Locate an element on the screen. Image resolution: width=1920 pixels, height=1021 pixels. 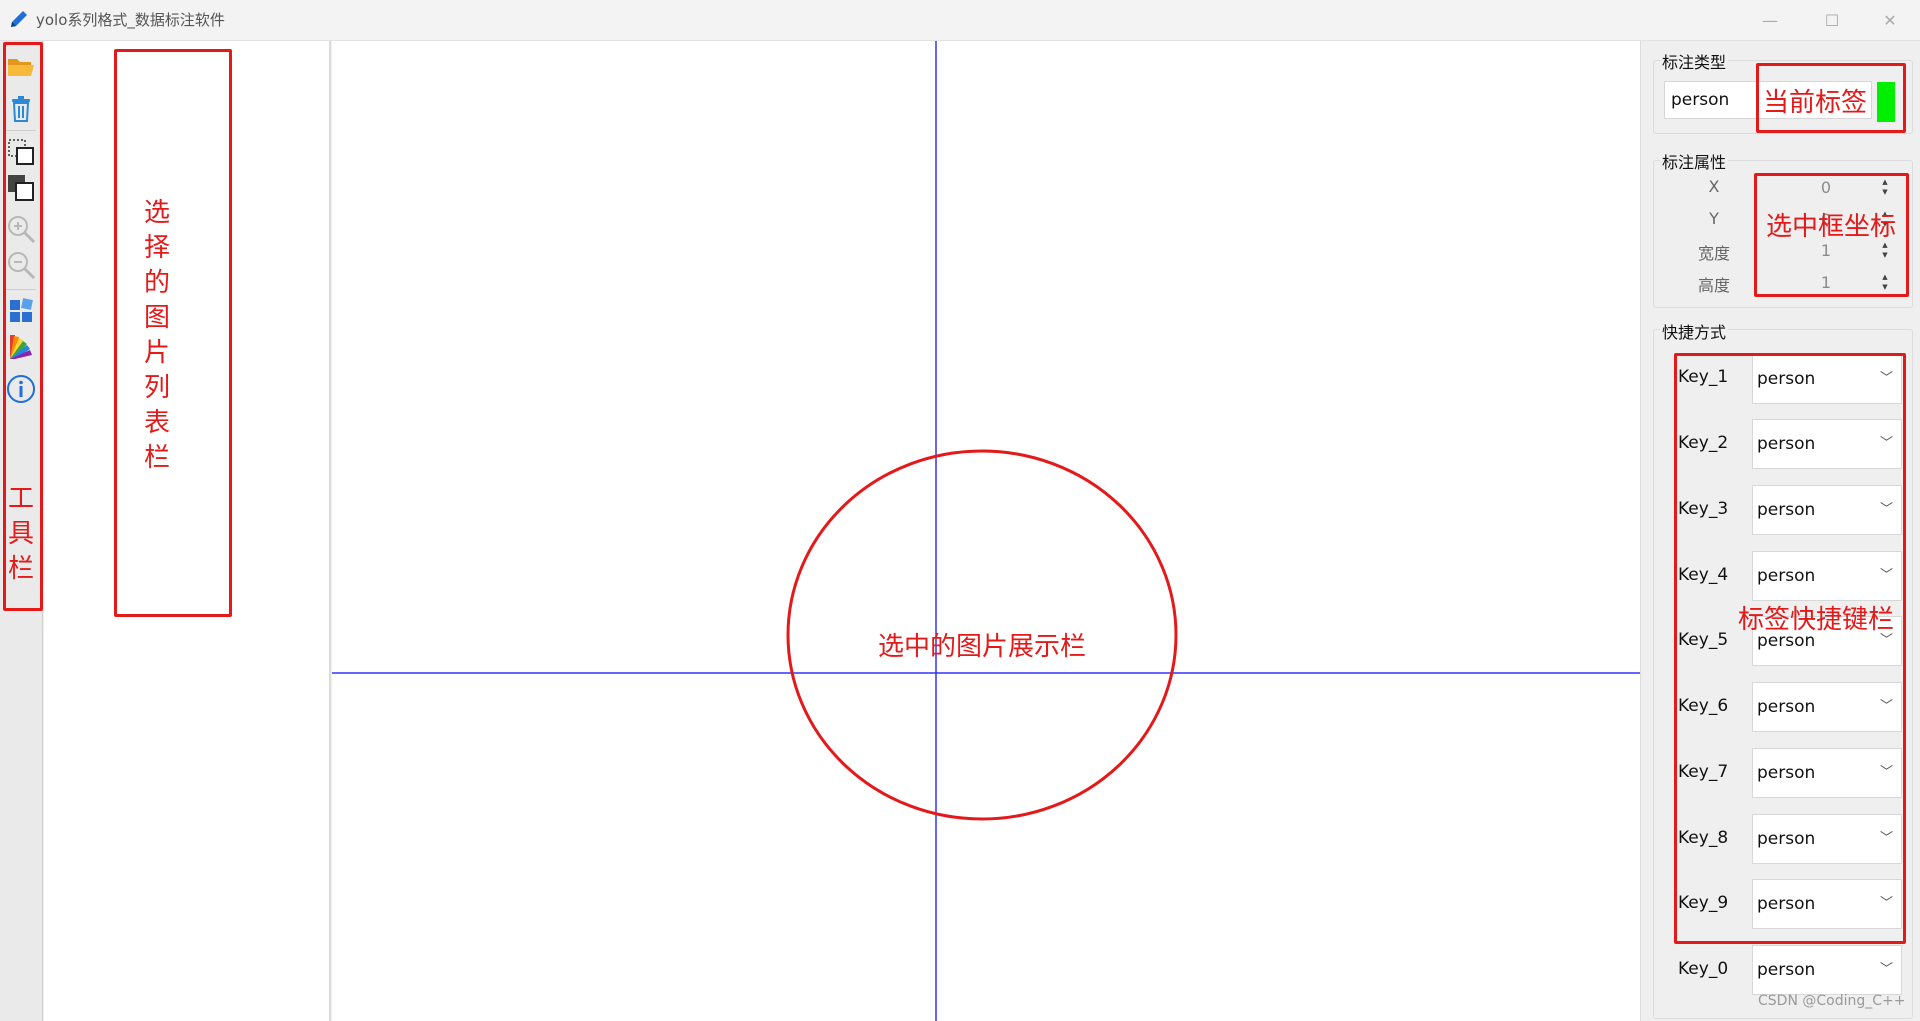
watermark: CSDN @Coding_C++ is located at coordinates (1832, 1001).